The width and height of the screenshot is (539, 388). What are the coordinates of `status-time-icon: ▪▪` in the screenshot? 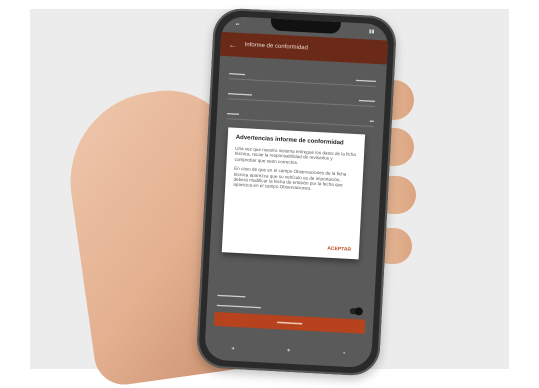 It's located at (237, 24).